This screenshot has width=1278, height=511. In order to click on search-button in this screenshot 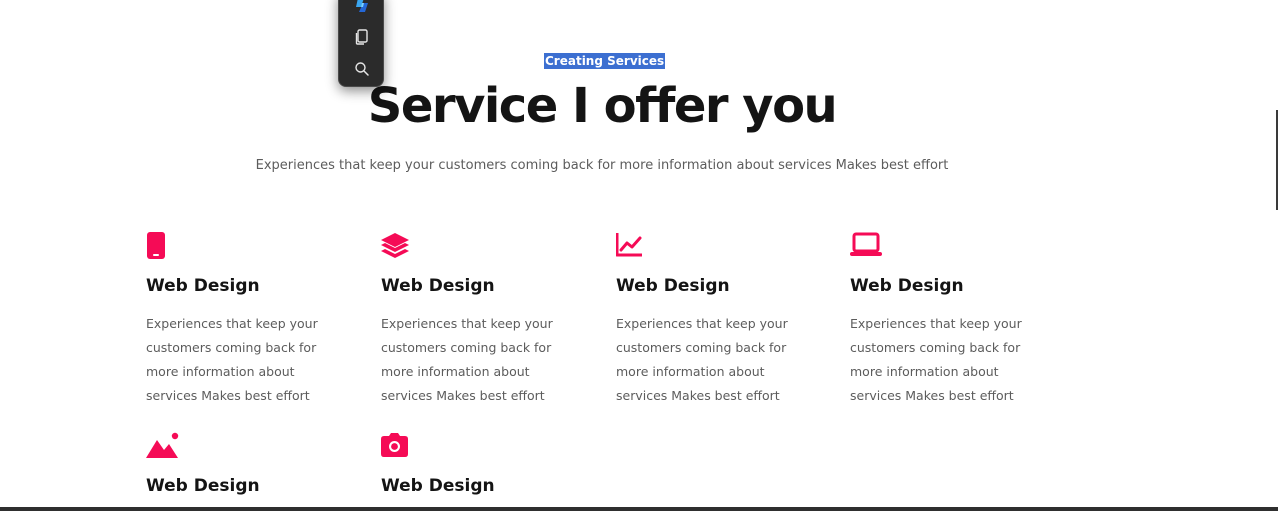, I will do `click(362, 69)`.